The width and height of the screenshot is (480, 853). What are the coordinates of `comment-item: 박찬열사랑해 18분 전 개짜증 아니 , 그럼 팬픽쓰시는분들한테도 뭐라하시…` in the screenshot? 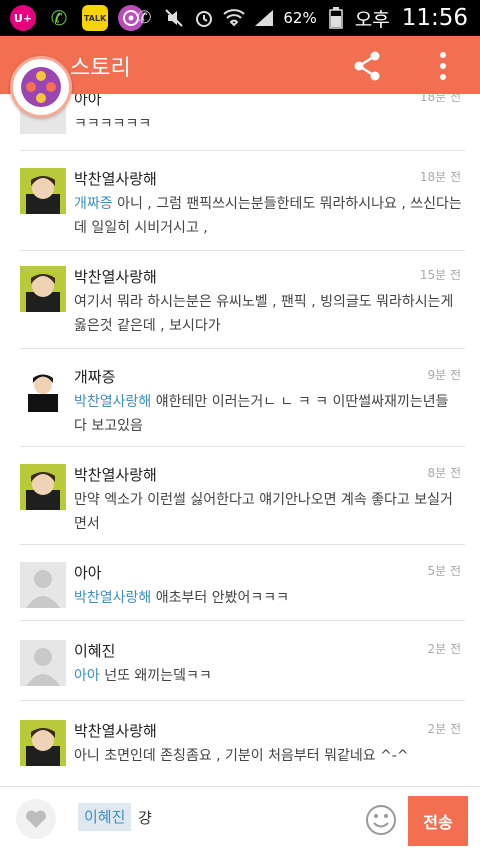 It's located at (242, 208).